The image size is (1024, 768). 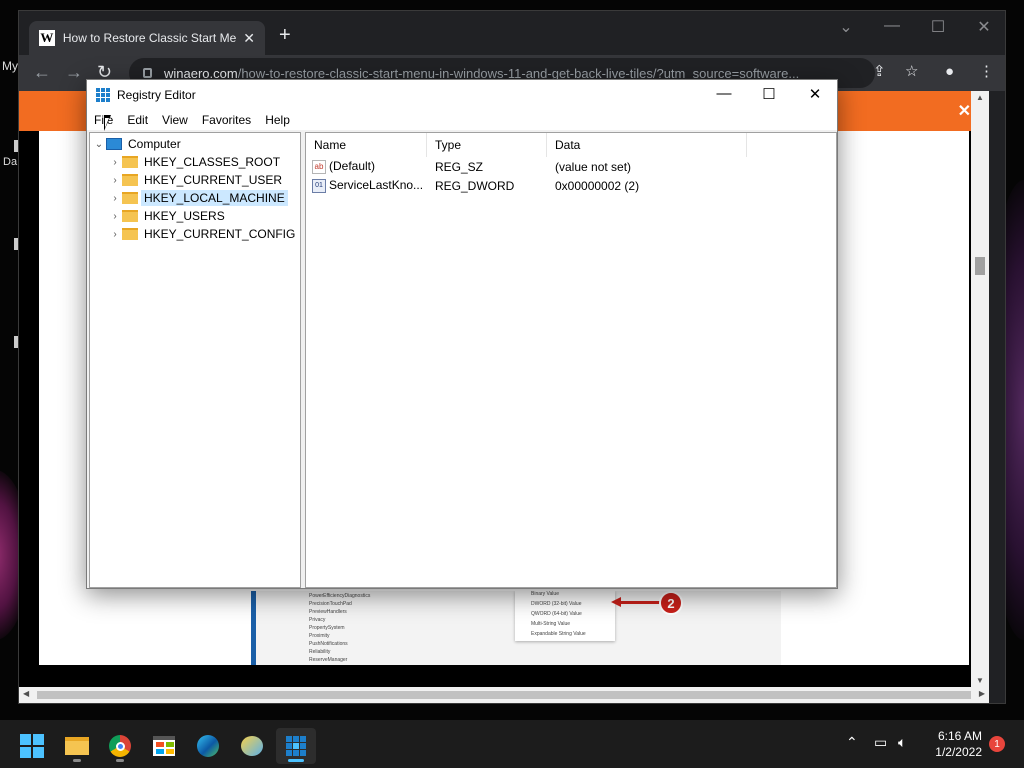 What do you see at coordinates (47, 38) in the screenshot?
I see `winaero-favicon-icon: W` at bounding box center [47, 38].